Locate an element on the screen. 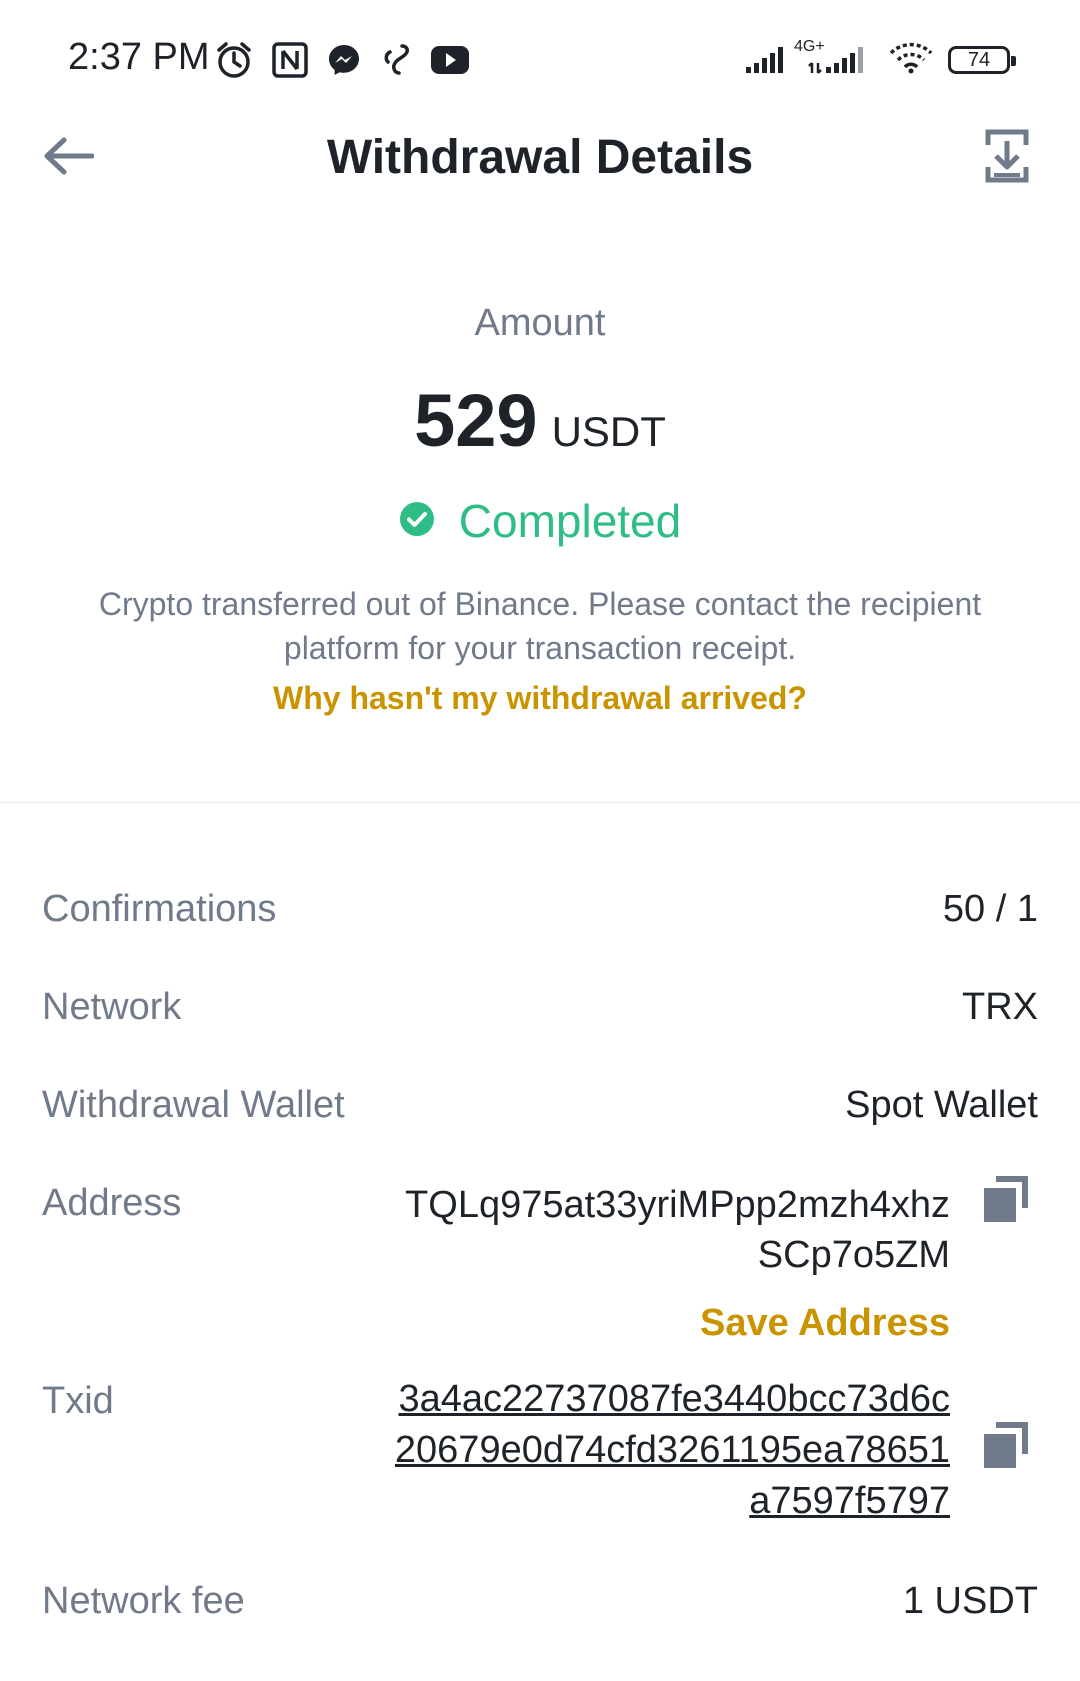 The width and height of the screenshot is (1080, 1681). copy-txid-icon is located at coordinates (1006, 1445).